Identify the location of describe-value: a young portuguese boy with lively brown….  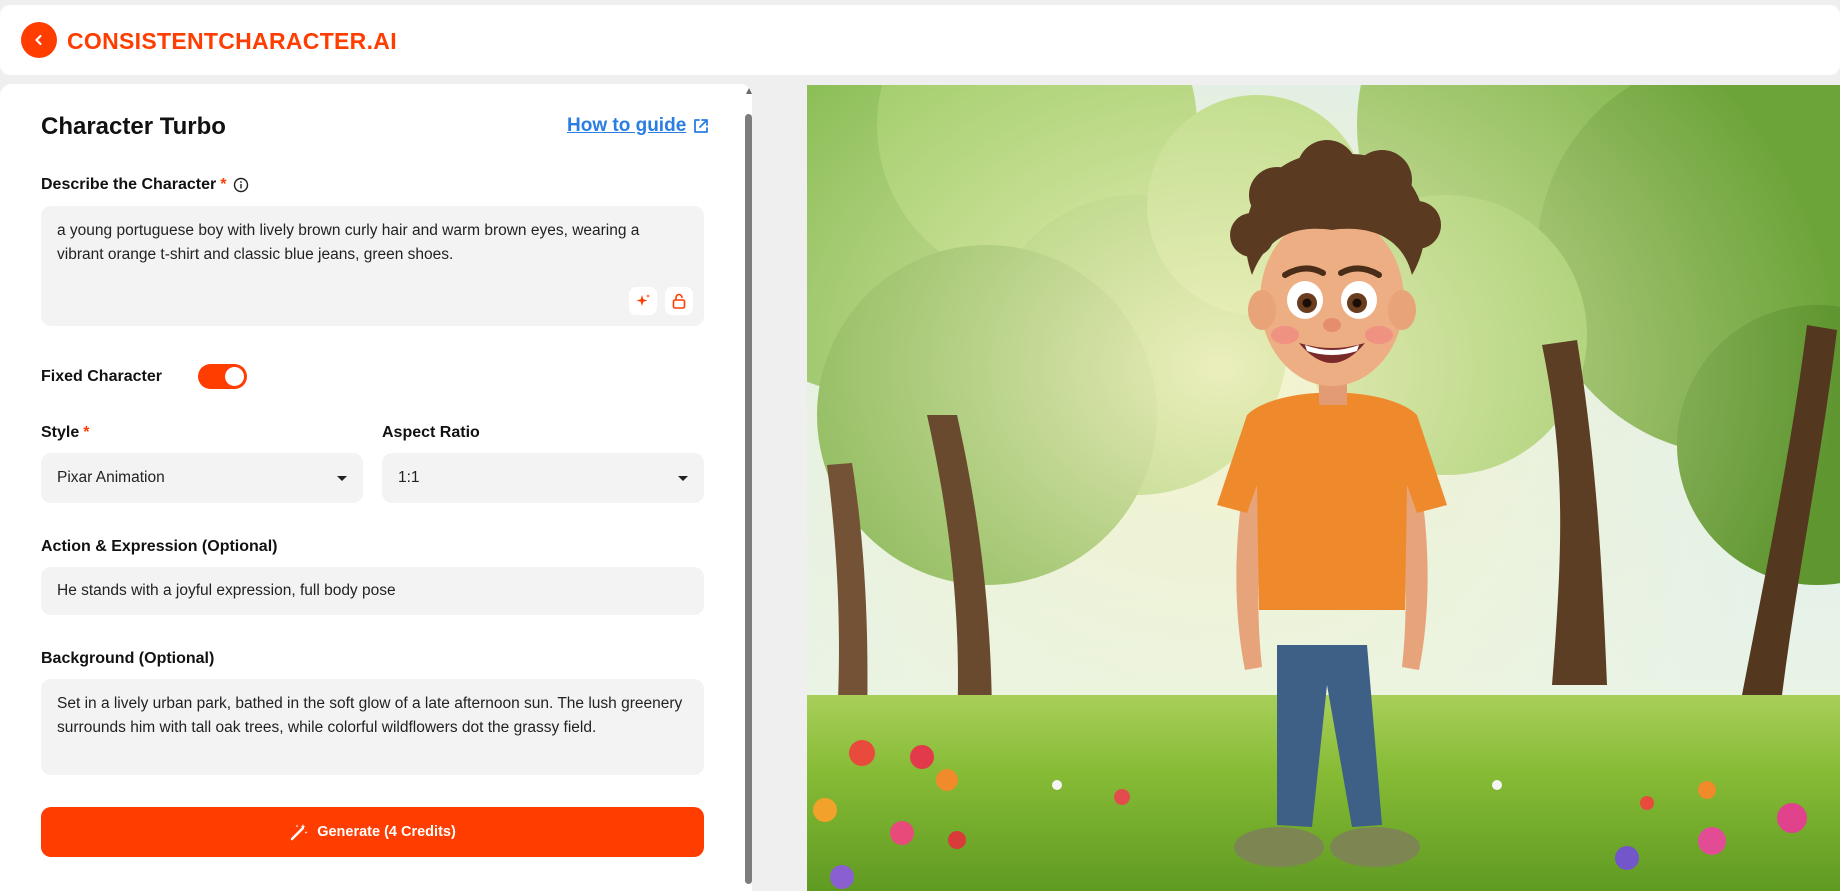
(348, 242).